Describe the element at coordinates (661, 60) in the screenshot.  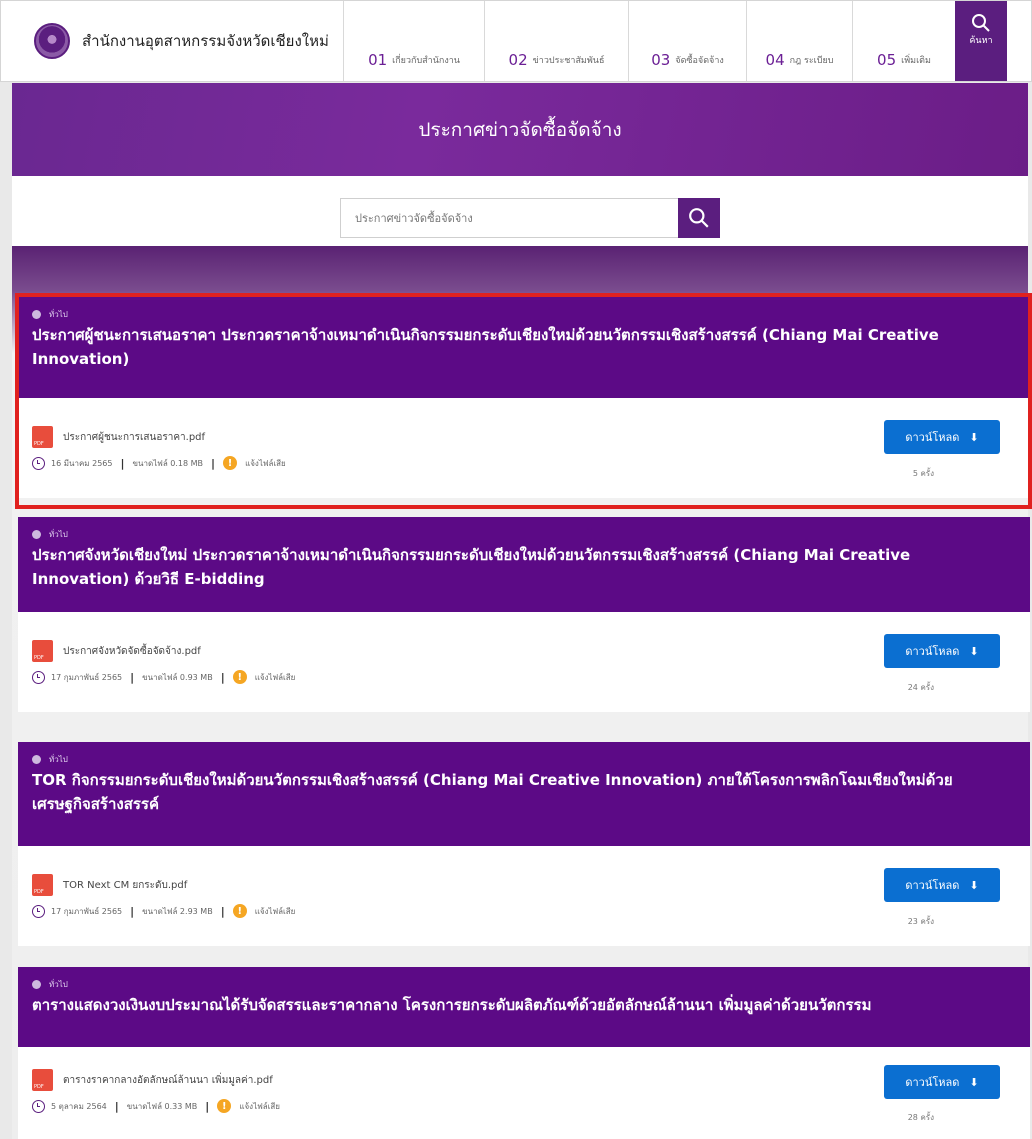
I see `nav-number: 03` at that location.